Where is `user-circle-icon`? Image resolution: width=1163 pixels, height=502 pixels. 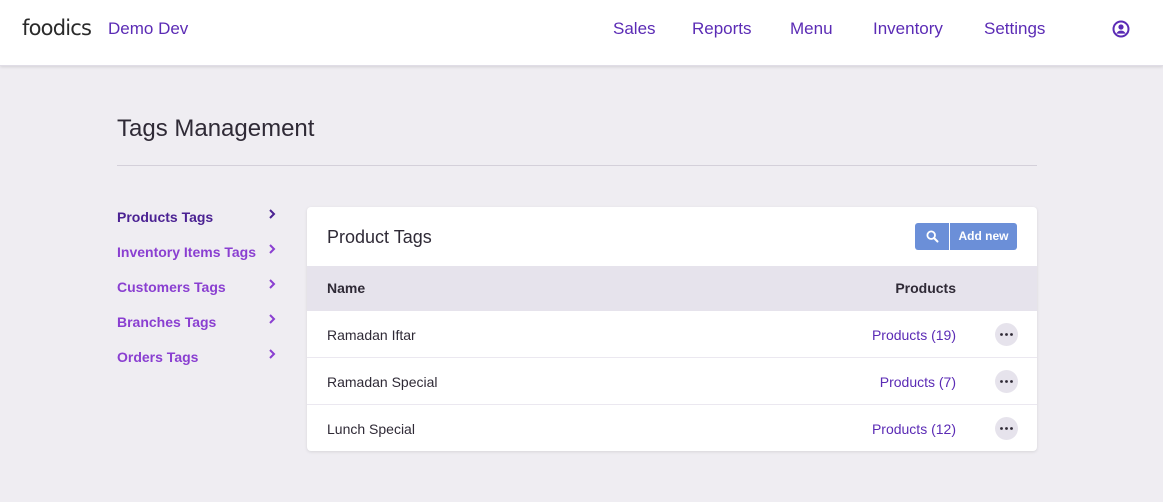
user-circle-icon is located at coordinates (1121, 29).